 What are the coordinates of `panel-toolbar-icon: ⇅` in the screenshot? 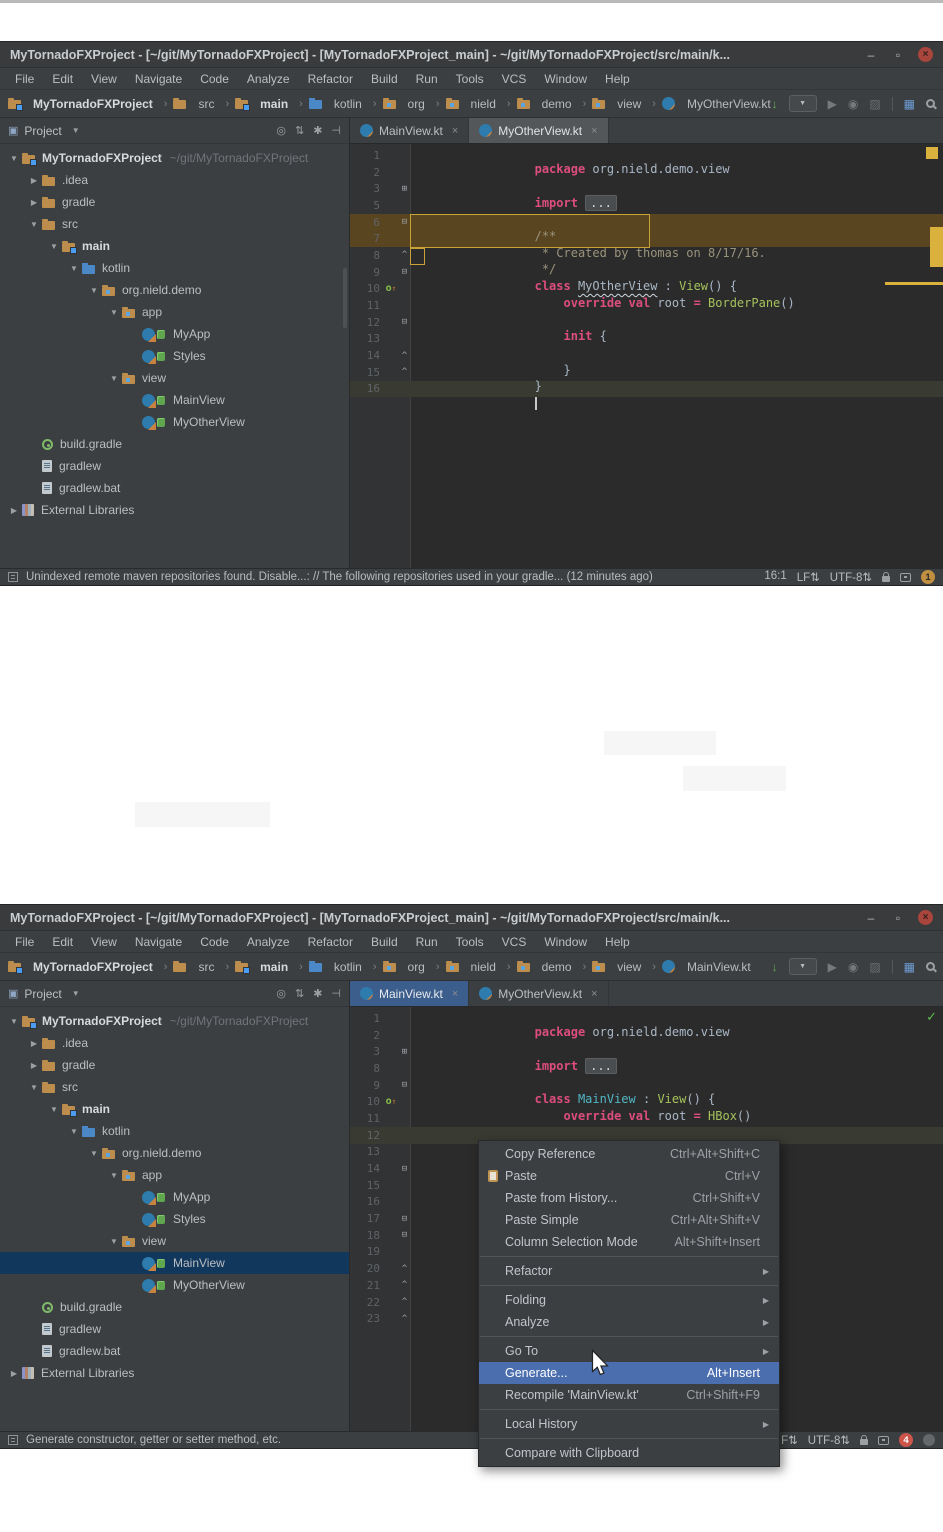 It's located at (299, 993).